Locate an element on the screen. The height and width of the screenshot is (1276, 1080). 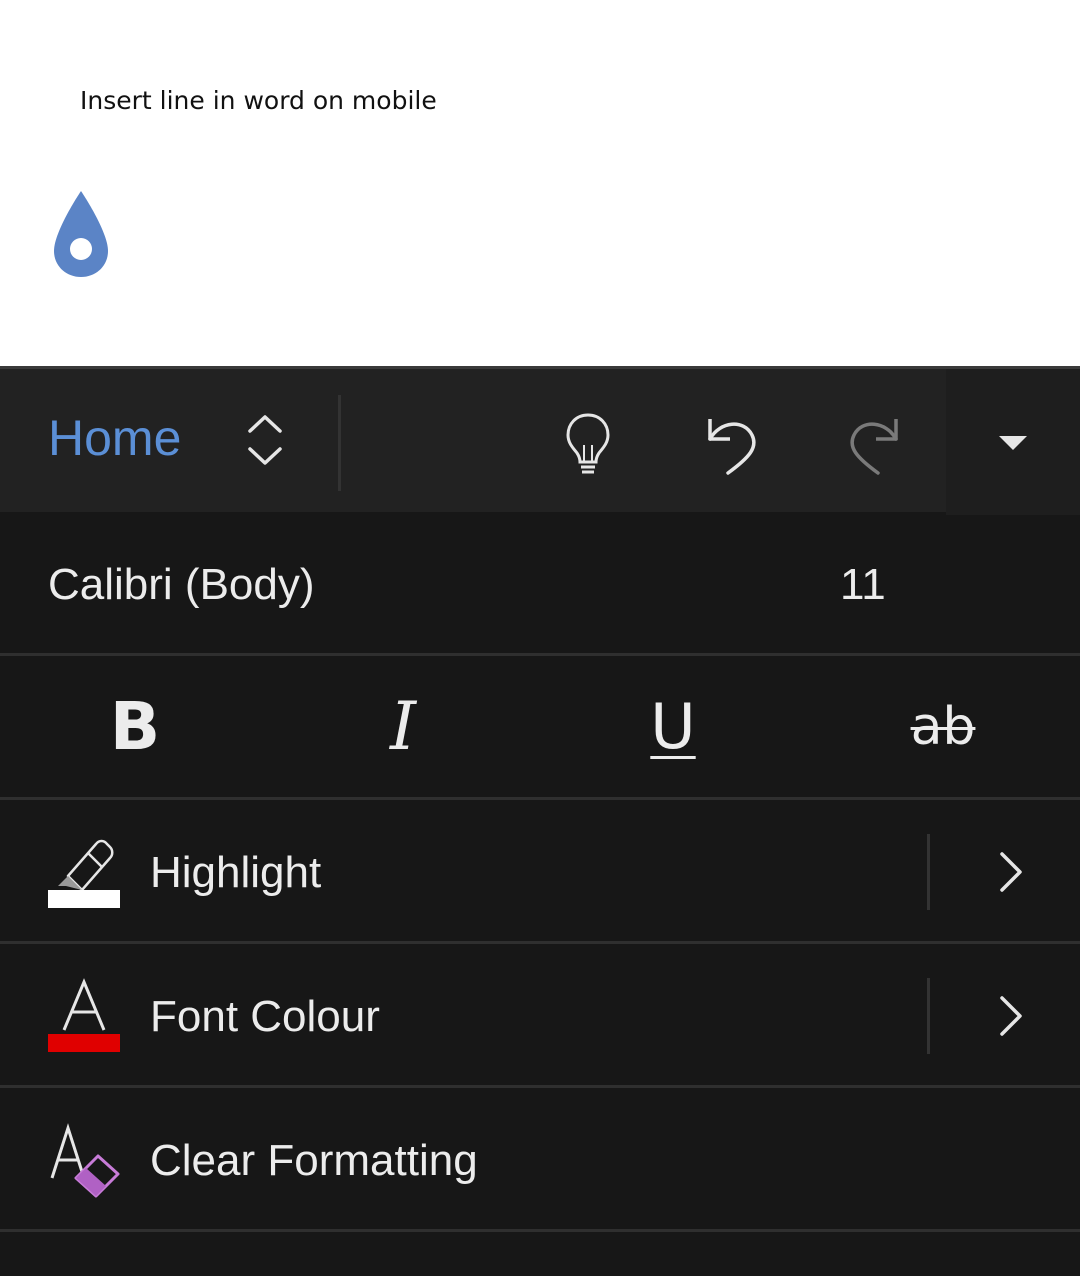
clear-formatting-icon is located at coordinates (85, 1160).